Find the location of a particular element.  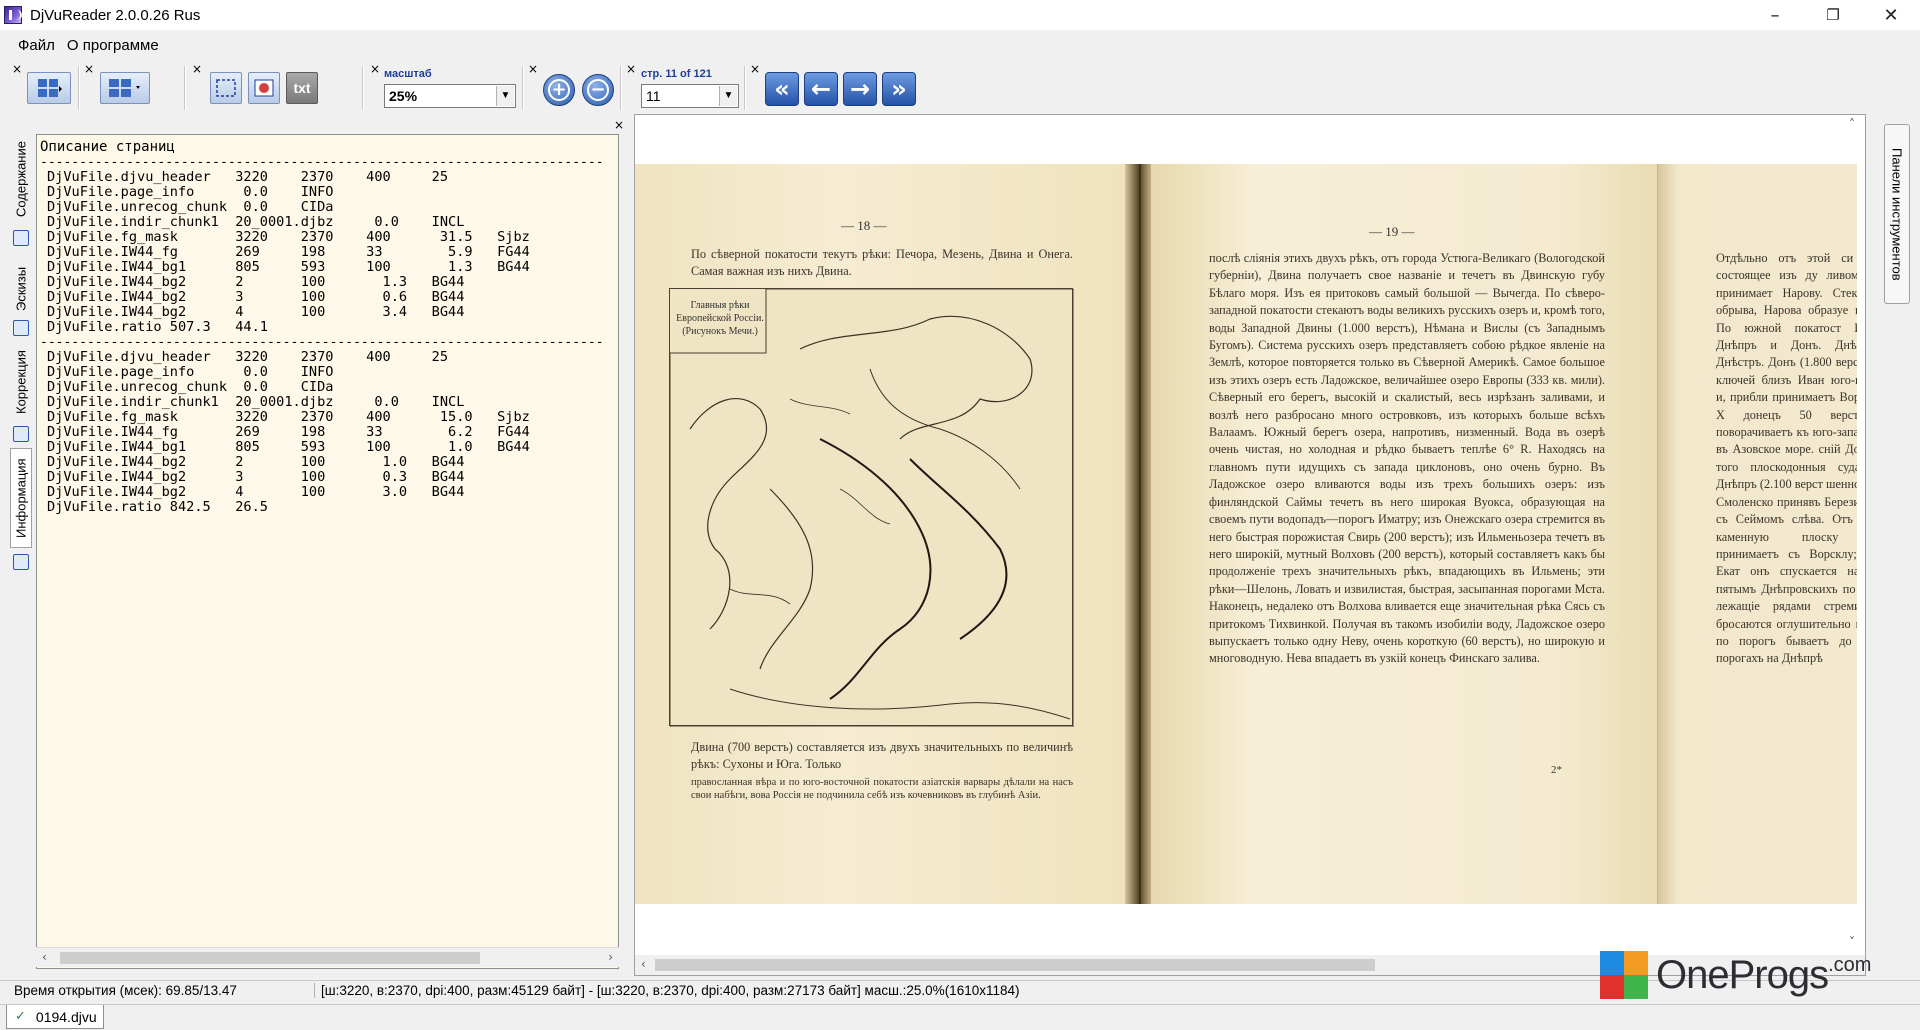

minimize-button: – is located at coordinates (1775, 15).